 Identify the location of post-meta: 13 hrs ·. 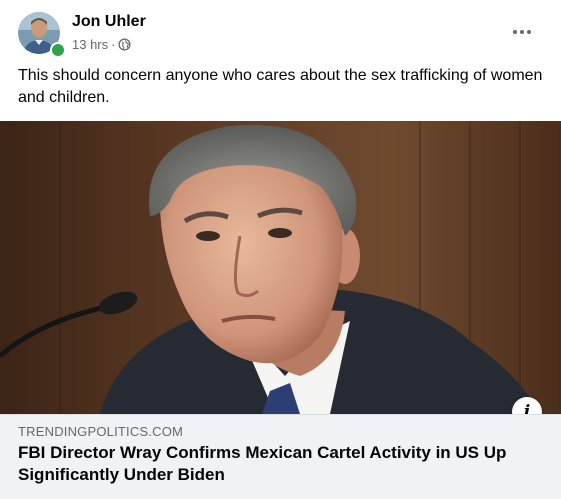
(101, 44).